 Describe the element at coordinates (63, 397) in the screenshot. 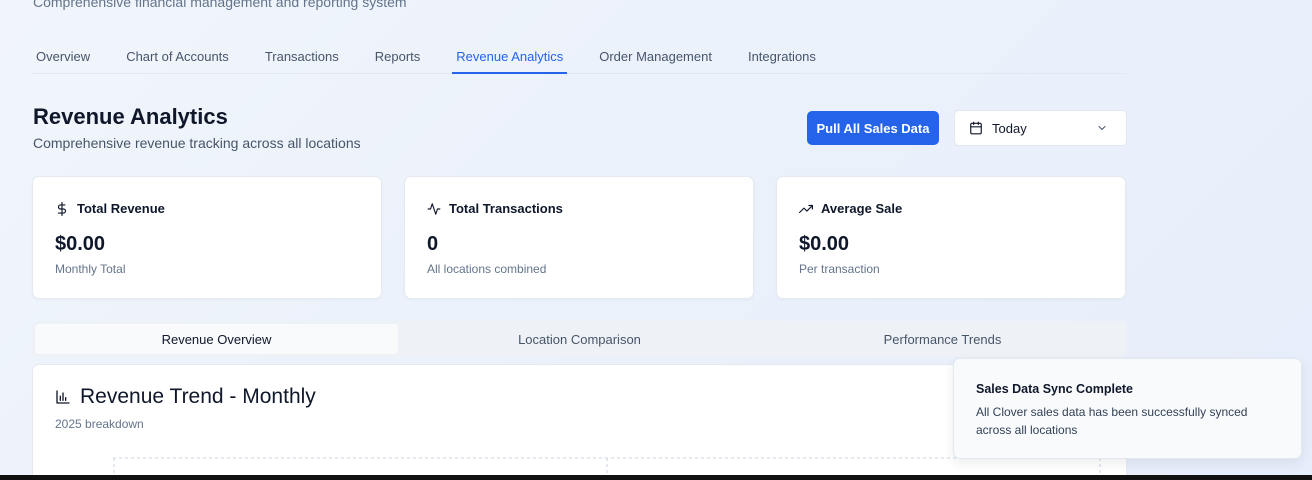

I see `bar-chart-icon` at that location.